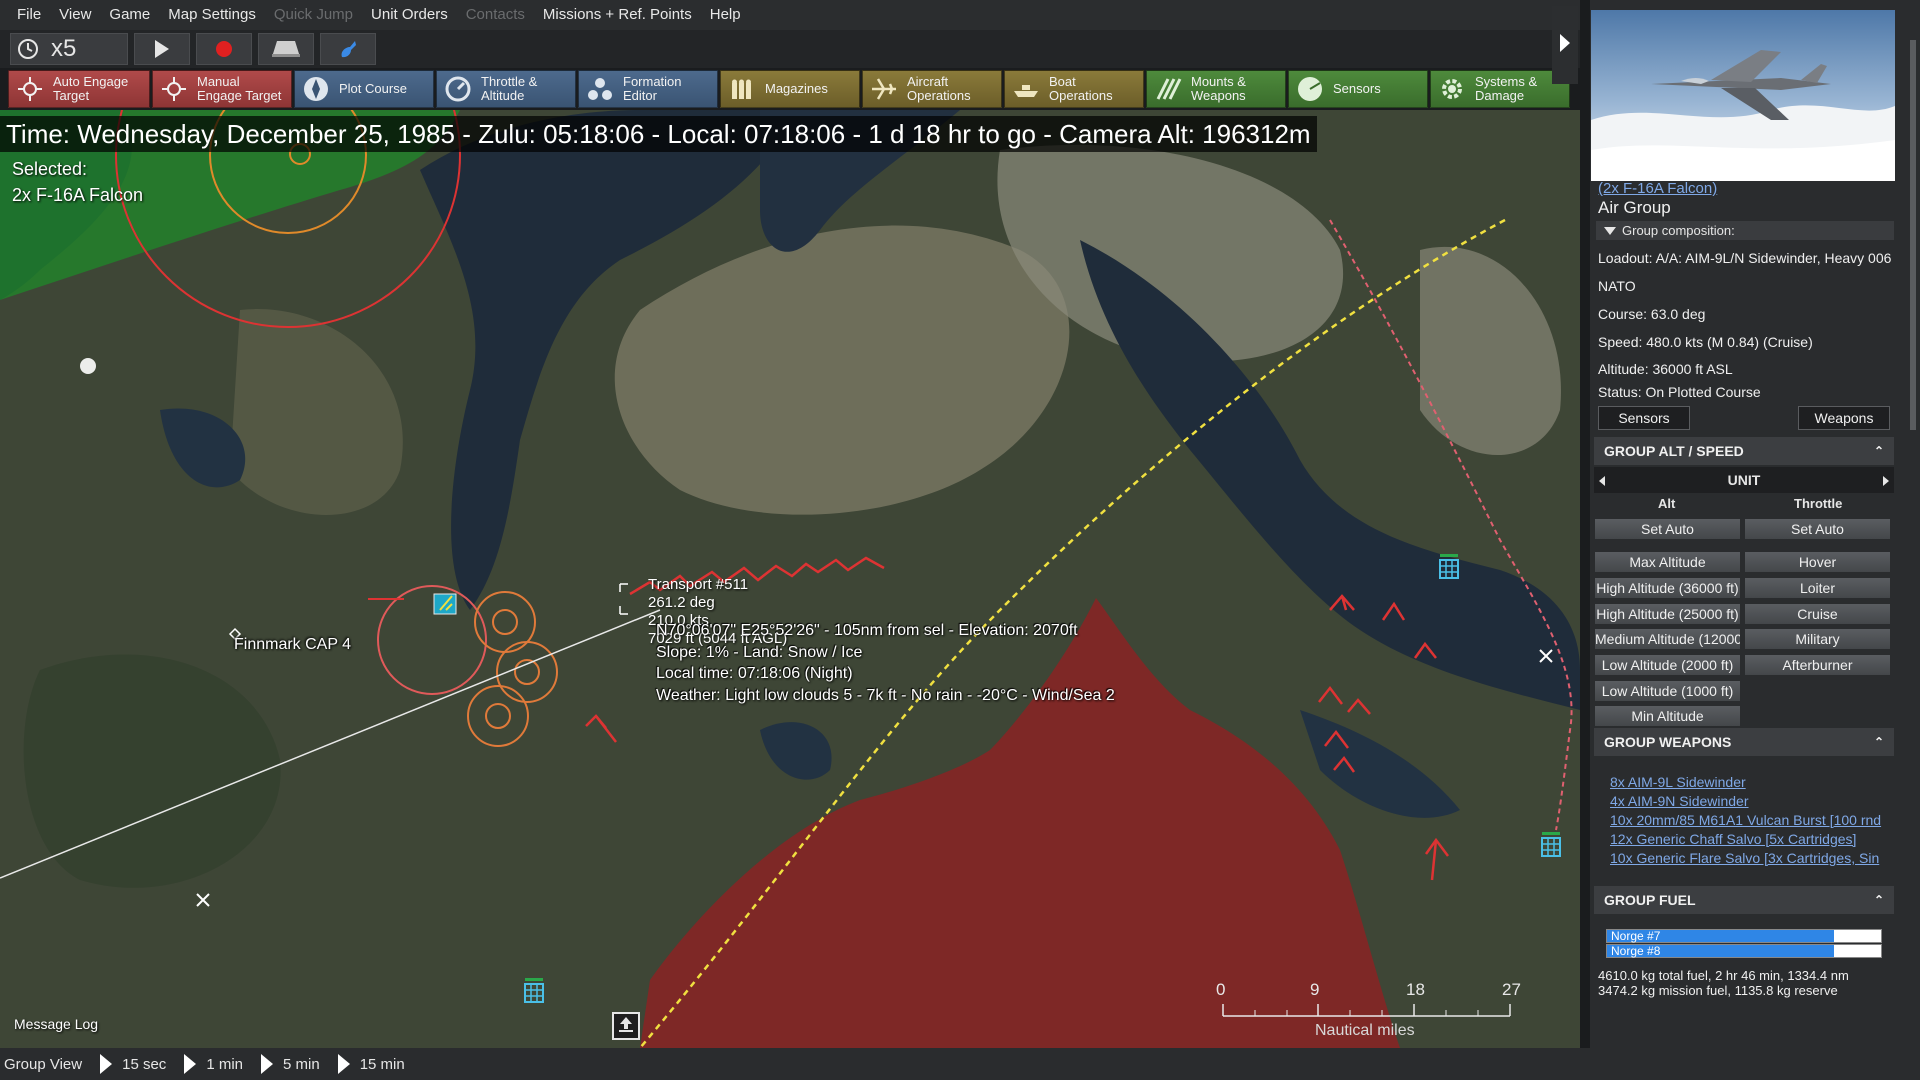  I want to click on message-log-label: Message Log, so click(56, 1024).